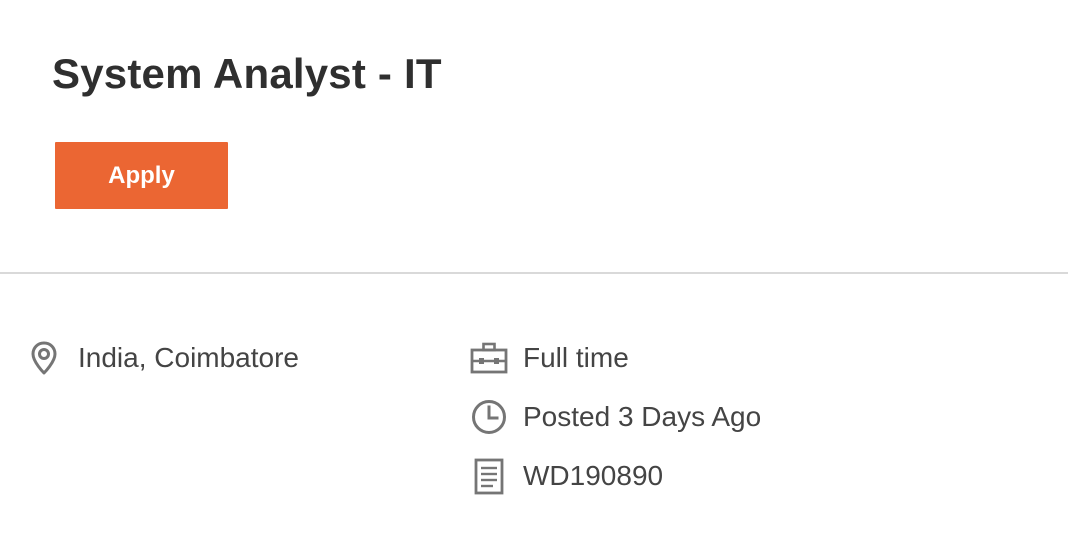 The image size is (1068, 544). Describe the element at coordinates (141, 175) in the screenshot. I see `apply-button: Apply` at that location.